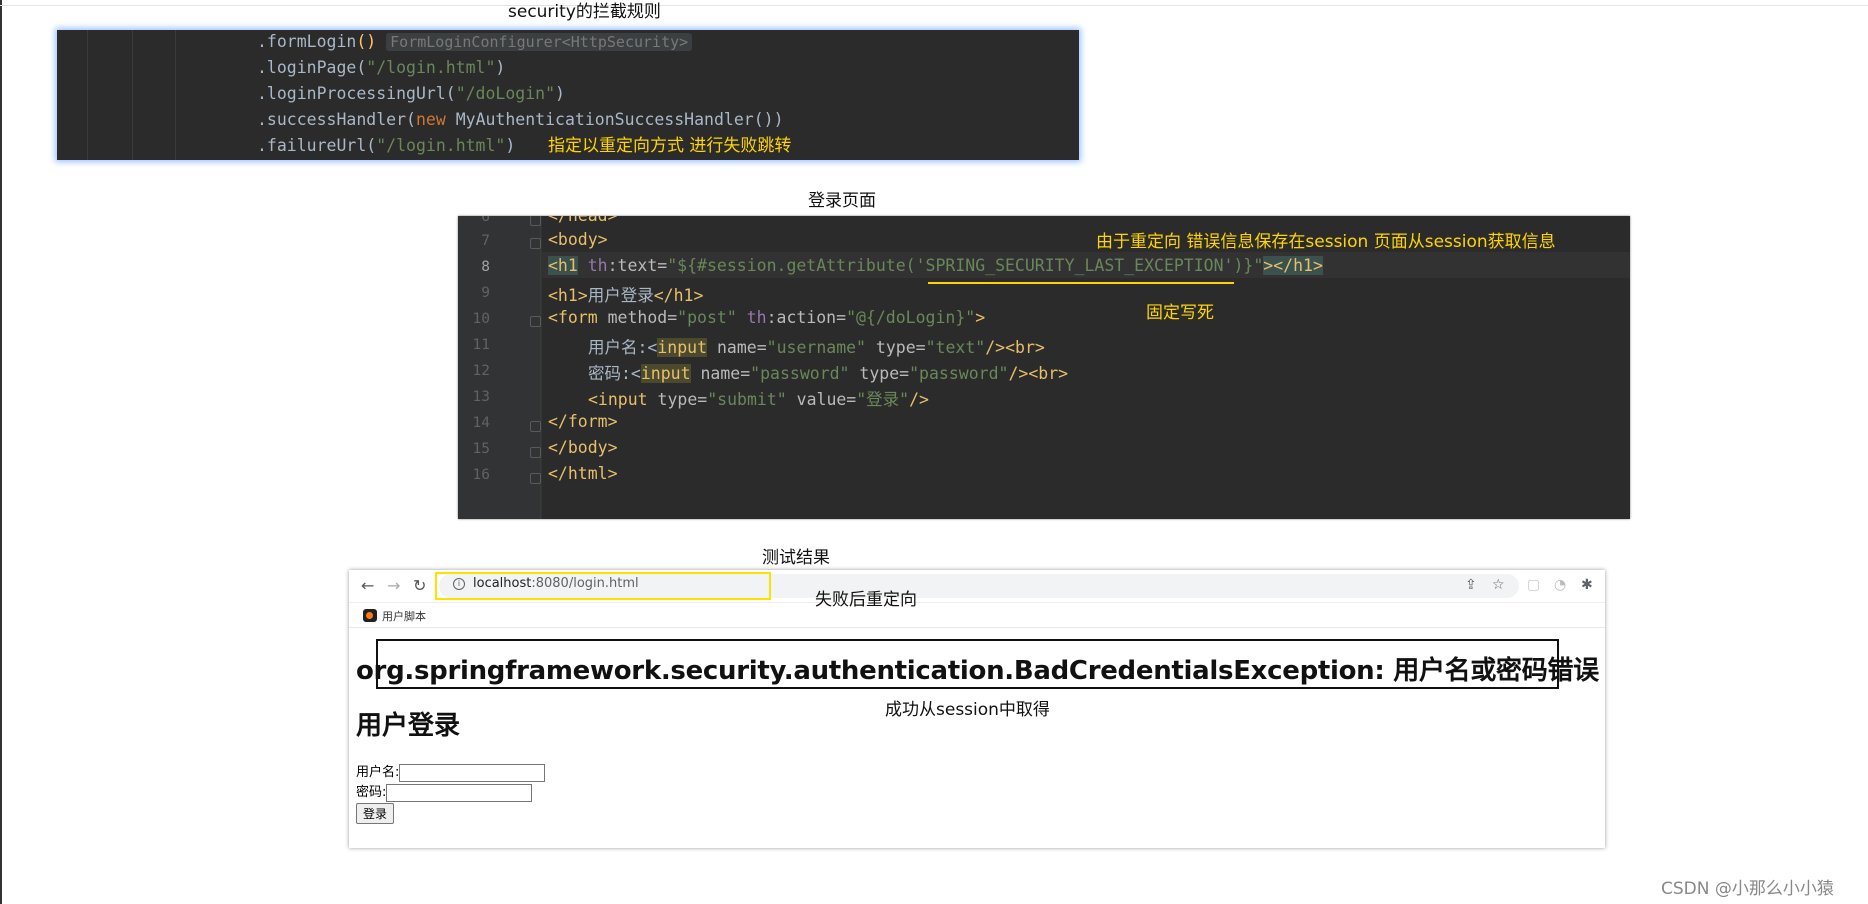 The image size is (1868, 904). Describe the element at coordinates (583, 220) in the screenshot. I see `code-line-6: </head>` at that location.